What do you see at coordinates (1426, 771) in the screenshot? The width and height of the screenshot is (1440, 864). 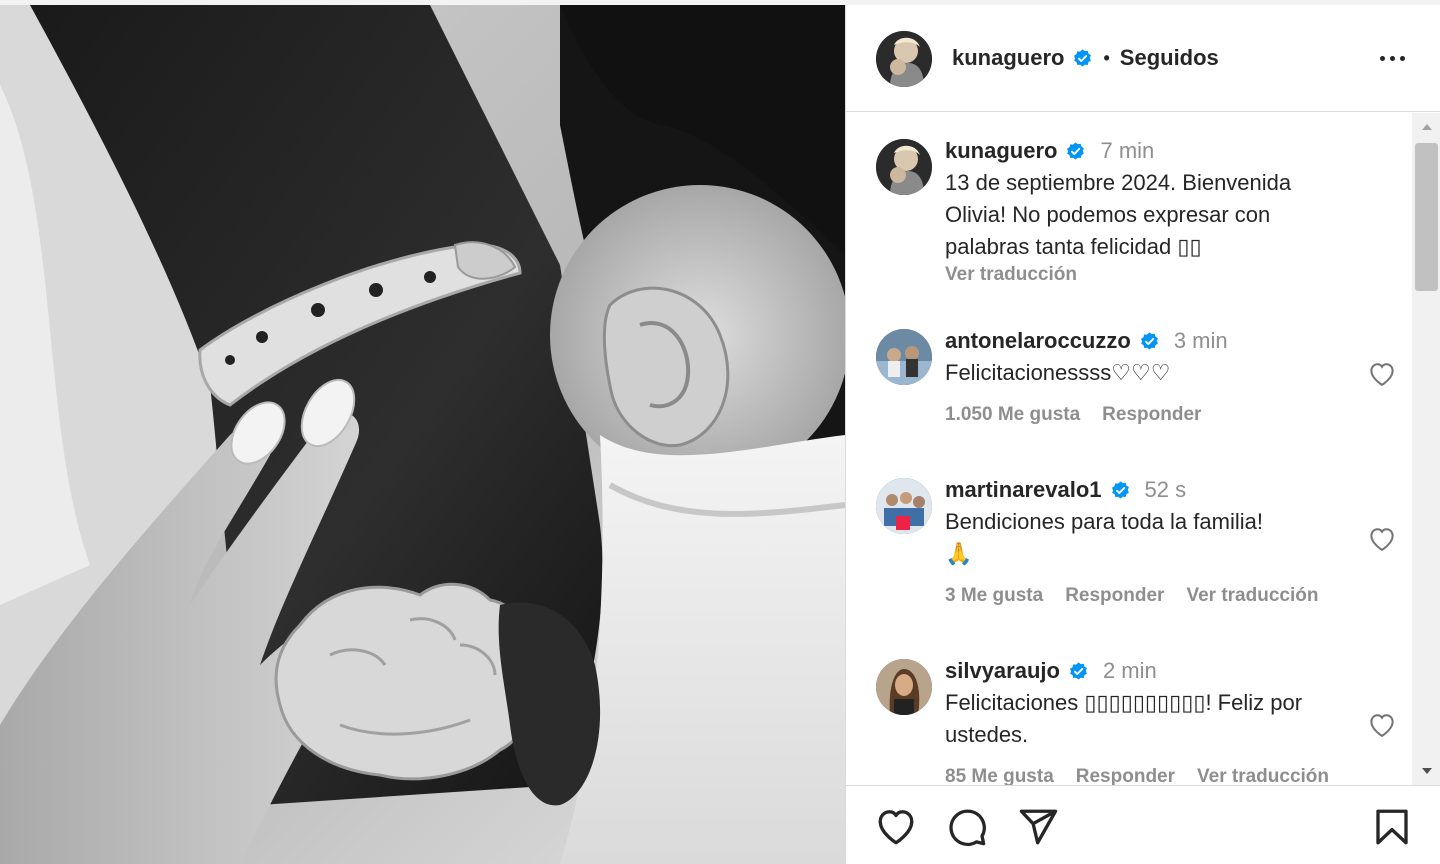 I see `scroll-down-arrow-icon` at bounding box center [1426, 771].